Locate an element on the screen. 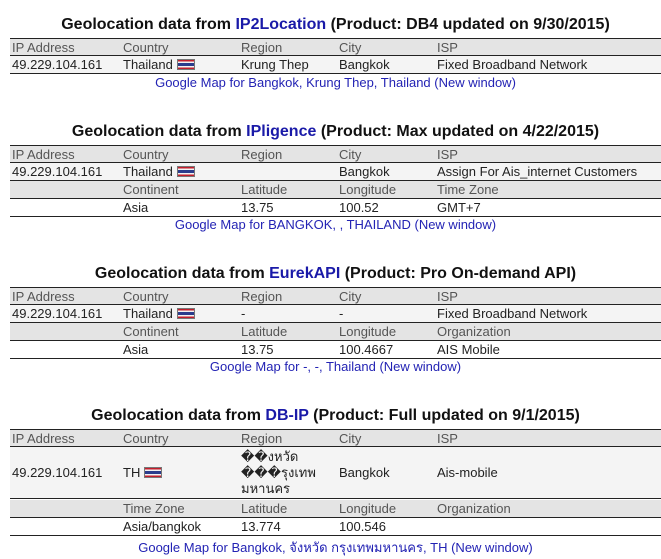  country-cell: TH is located at coordinates (143, 473).